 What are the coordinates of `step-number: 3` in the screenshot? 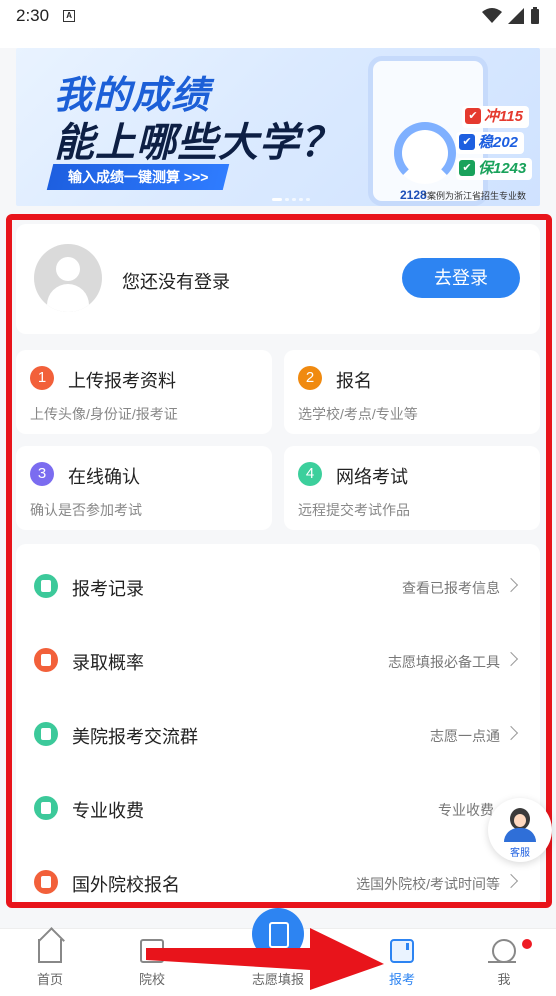 It's located at (42, 474).